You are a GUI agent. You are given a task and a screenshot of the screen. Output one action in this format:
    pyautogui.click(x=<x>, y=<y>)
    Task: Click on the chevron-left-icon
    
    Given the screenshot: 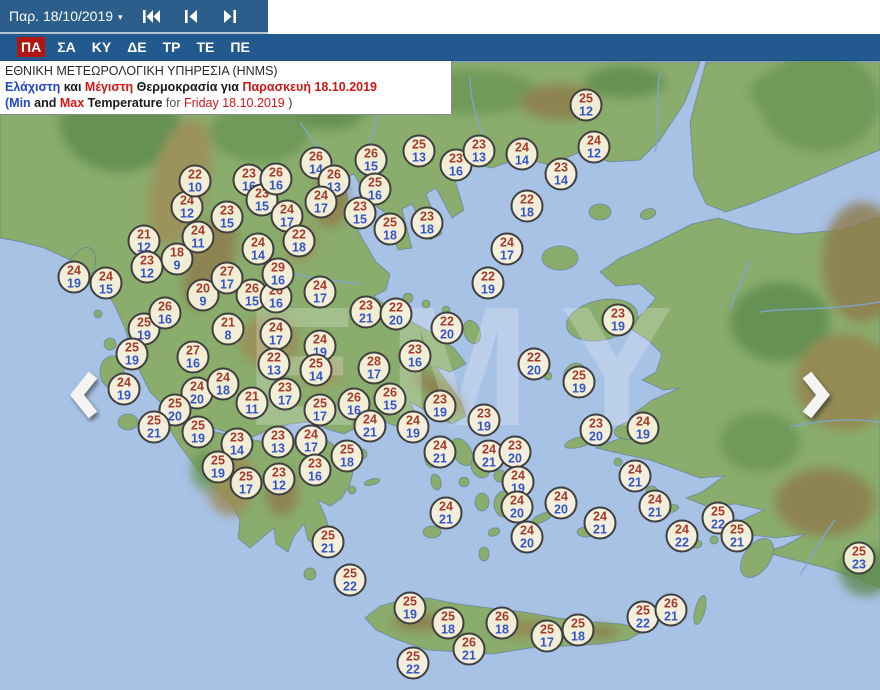 What is the action you would take?
    pyautogui.click(x=84, y=395)
    